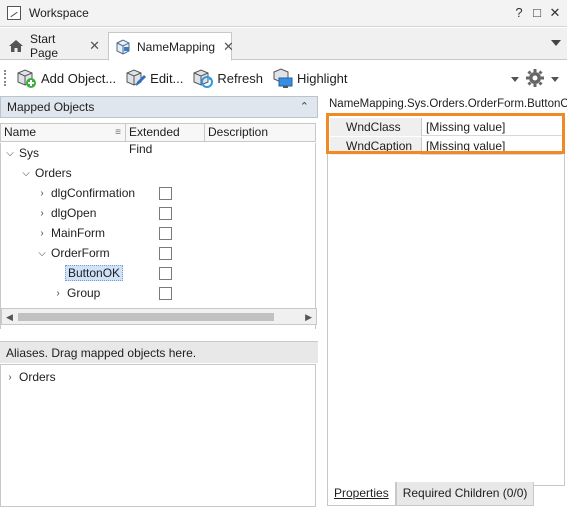 Image resolution: width=567 pixels, height=507 pixels. Describe the element at coordinates (73, 253) in the screenshot. I see `tree-item-orderform: ⌵ OrderForm` at that location.